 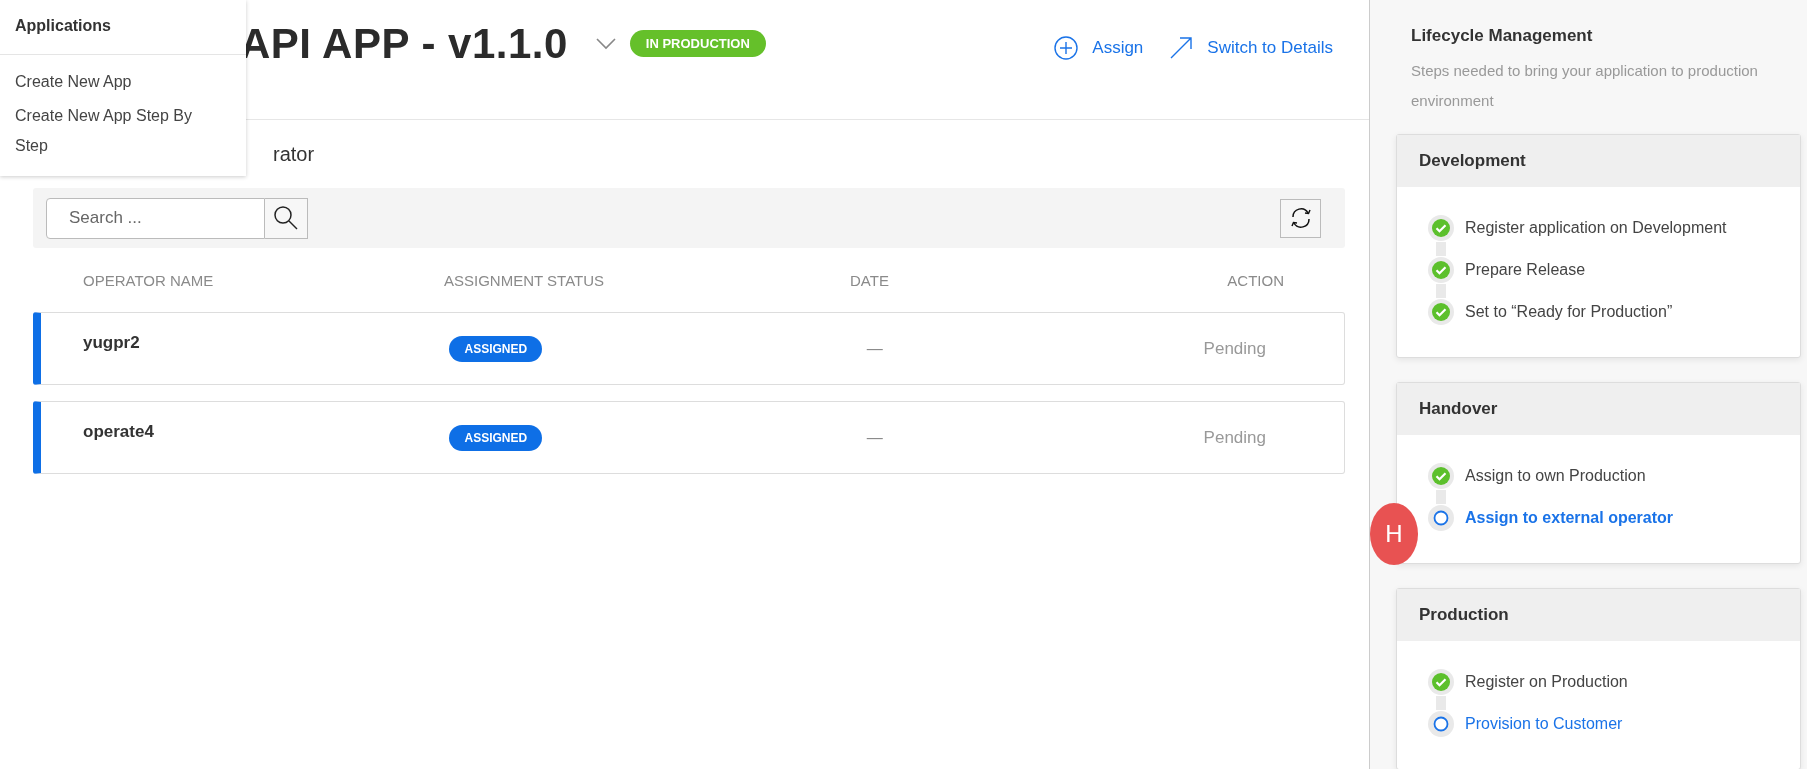 I want to click on step-label: Assign to own Production, so click(x=1555, y=476).